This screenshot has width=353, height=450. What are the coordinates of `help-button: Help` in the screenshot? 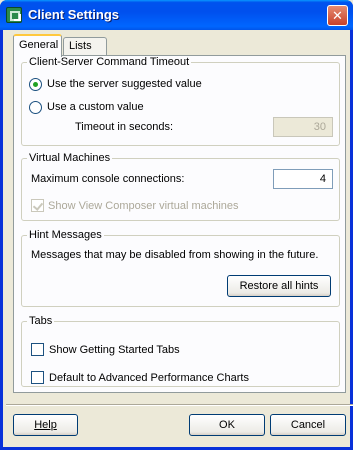 It's located at (45, 425).